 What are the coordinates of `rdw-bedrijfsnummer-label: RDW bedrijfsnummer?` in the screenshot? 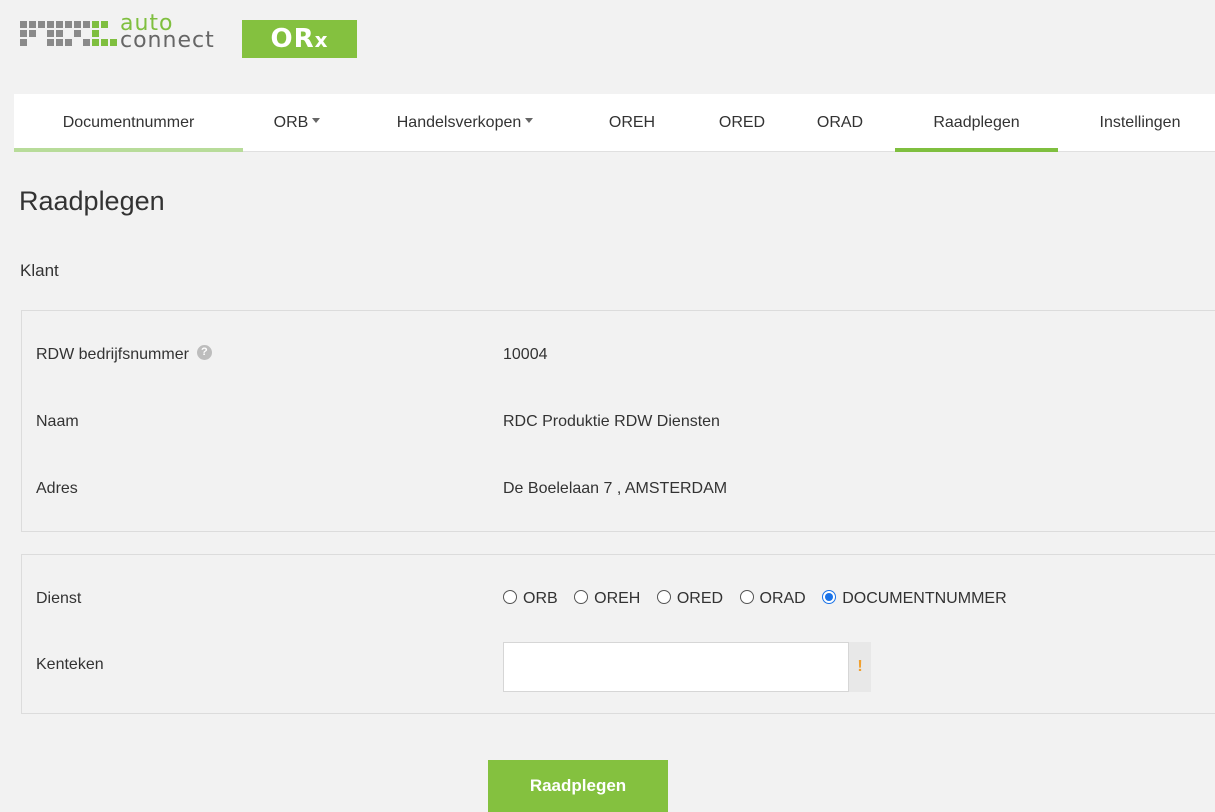 It's located at (124, 354).